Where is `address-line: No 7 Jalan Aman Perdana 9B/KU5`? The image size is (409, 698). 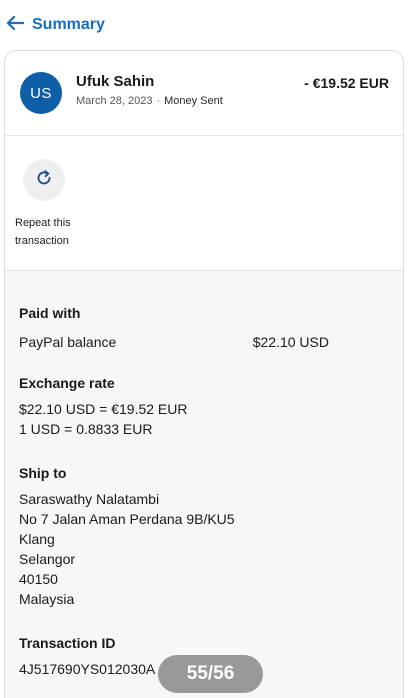 address-line: No 7 Jalan Aman Perdana 9B/KU5 is located at coordinates (127, 519).